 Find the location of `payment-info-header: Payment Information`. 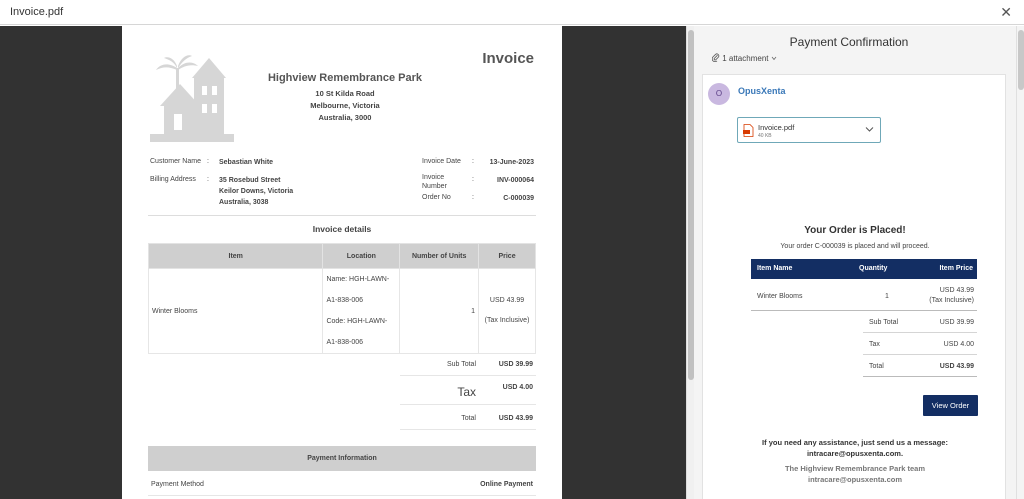

payment-info-header: Payment Information is located at coordinates (342, 458).